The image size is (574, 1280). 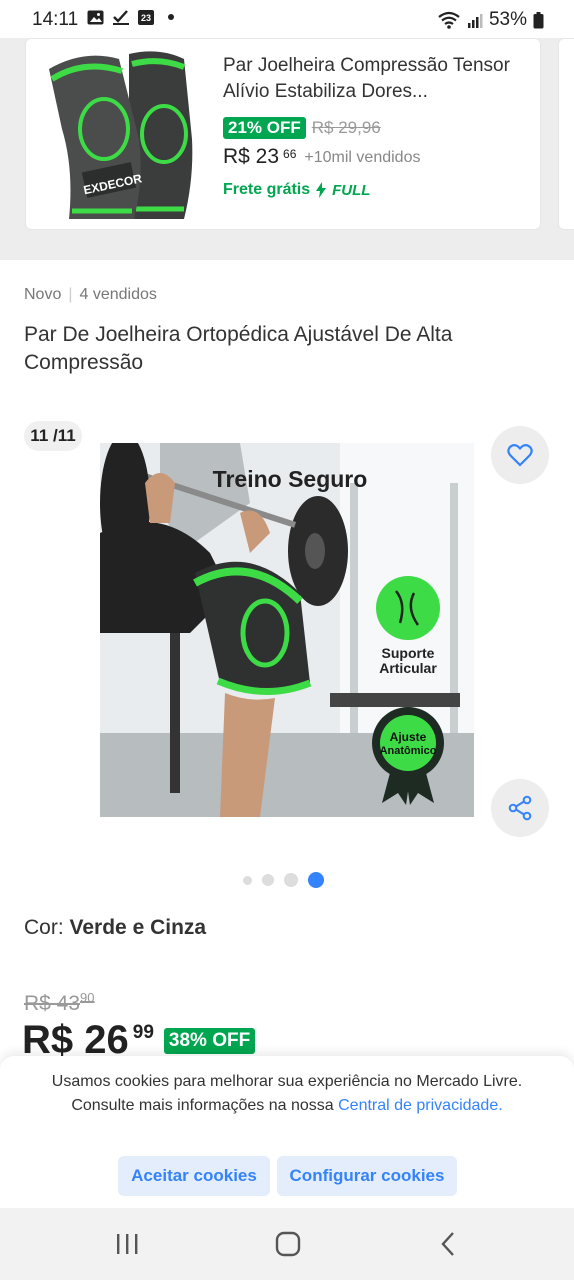 What do you see at coordinates (367, 1176) in the screenshot?
I see `configure-cookies-button: Configurar cookies` at bounding box center [367, 1176].